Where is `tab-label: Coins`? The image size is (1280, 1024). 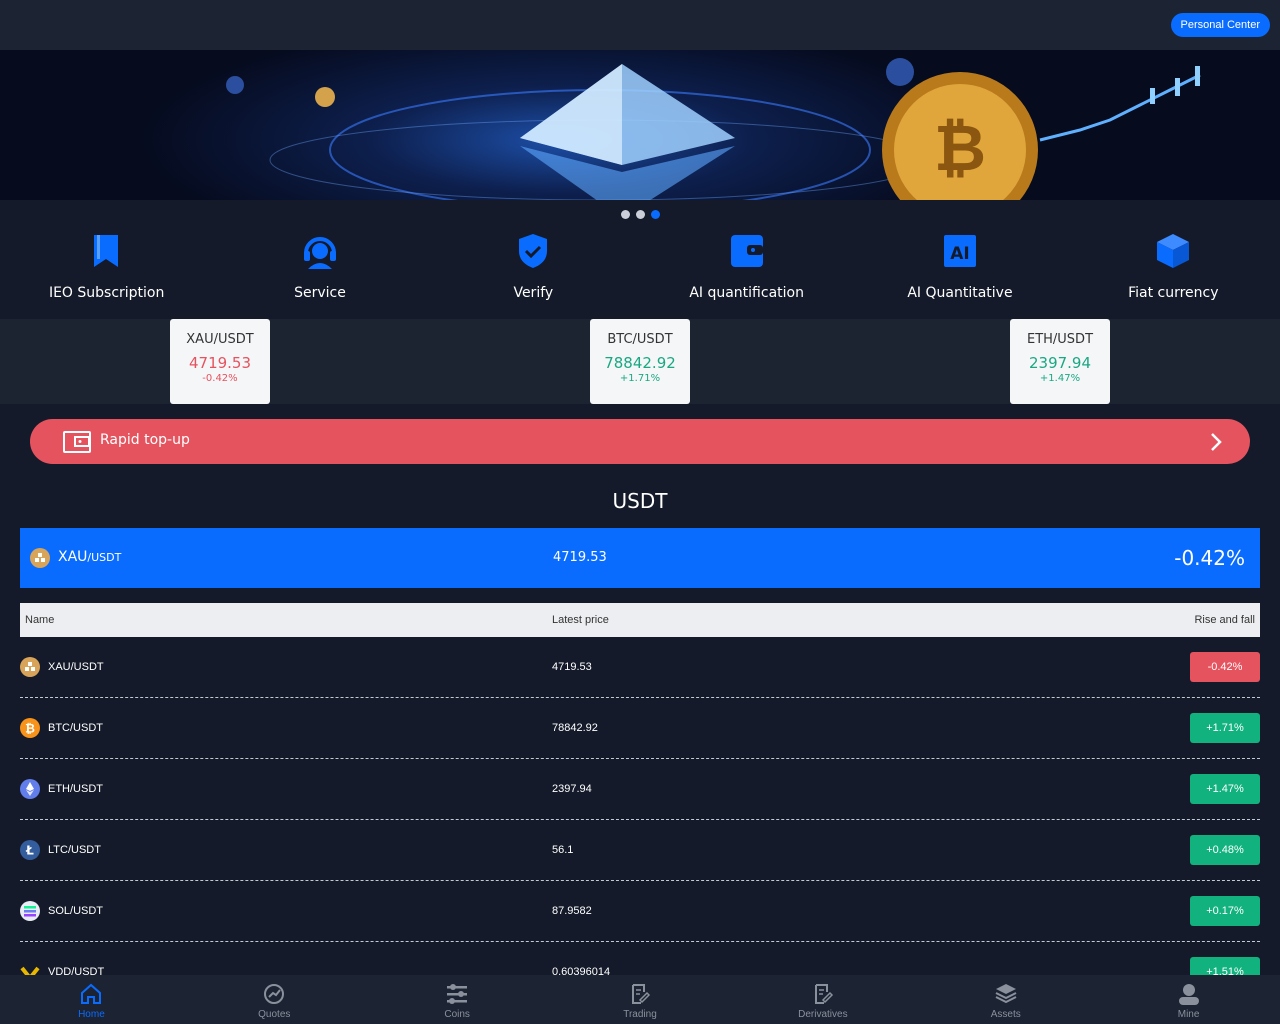
tab-label: Coins is located at coordinates (457, 1014).